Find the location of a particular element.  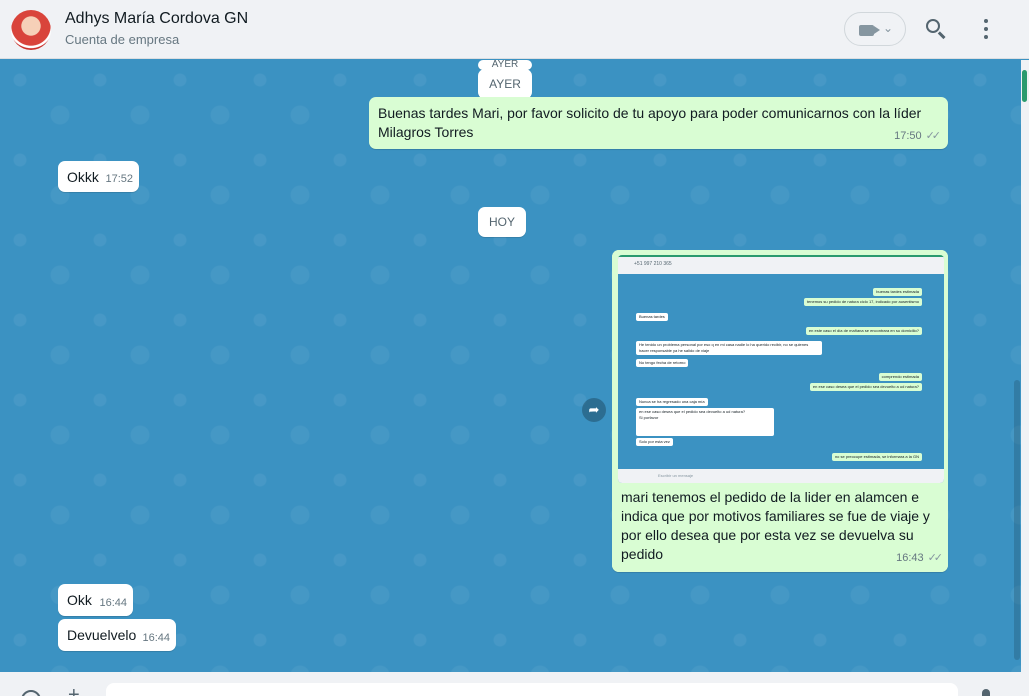

message-time: 17:50 is located at coordinates (908, 136).